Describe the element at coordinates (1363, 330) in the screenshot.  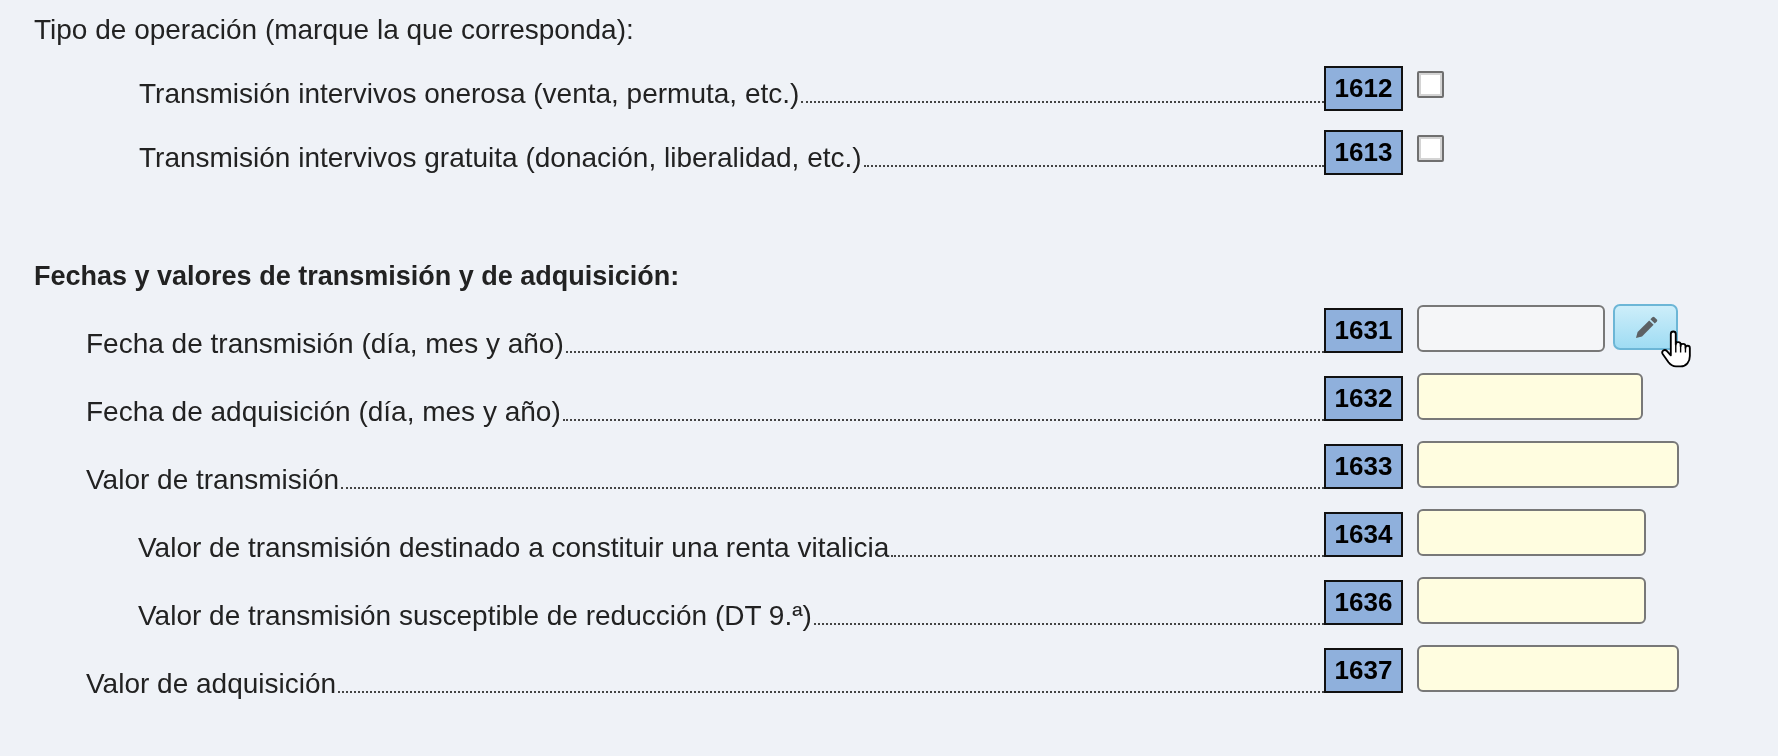
I see `field-code: 1631` at that location.